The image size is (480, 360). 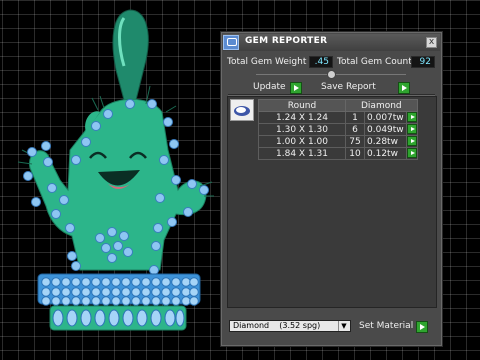 What do you see at coordinates (385, 153) in the screenshot?
I see `row-weight: 0.12tw` at bounding box center [385, 153].